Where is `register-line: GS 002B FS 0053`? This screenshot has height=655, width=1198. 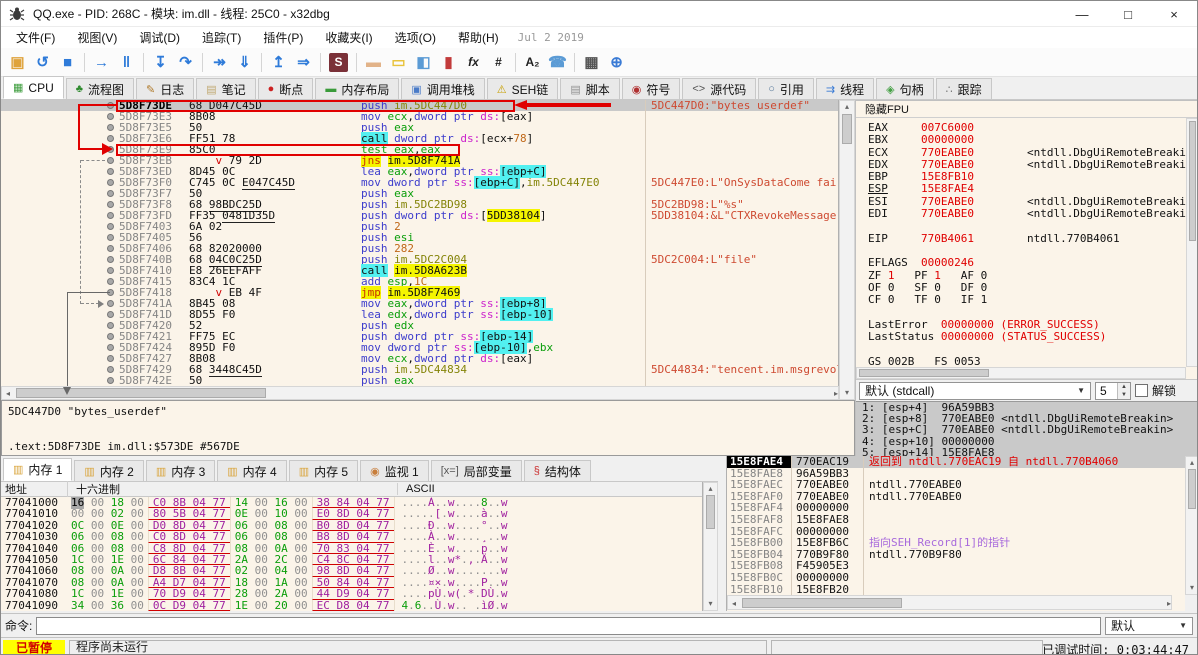 register-line: GS 002B FS 0053 is located at coordinates (1027, 361).